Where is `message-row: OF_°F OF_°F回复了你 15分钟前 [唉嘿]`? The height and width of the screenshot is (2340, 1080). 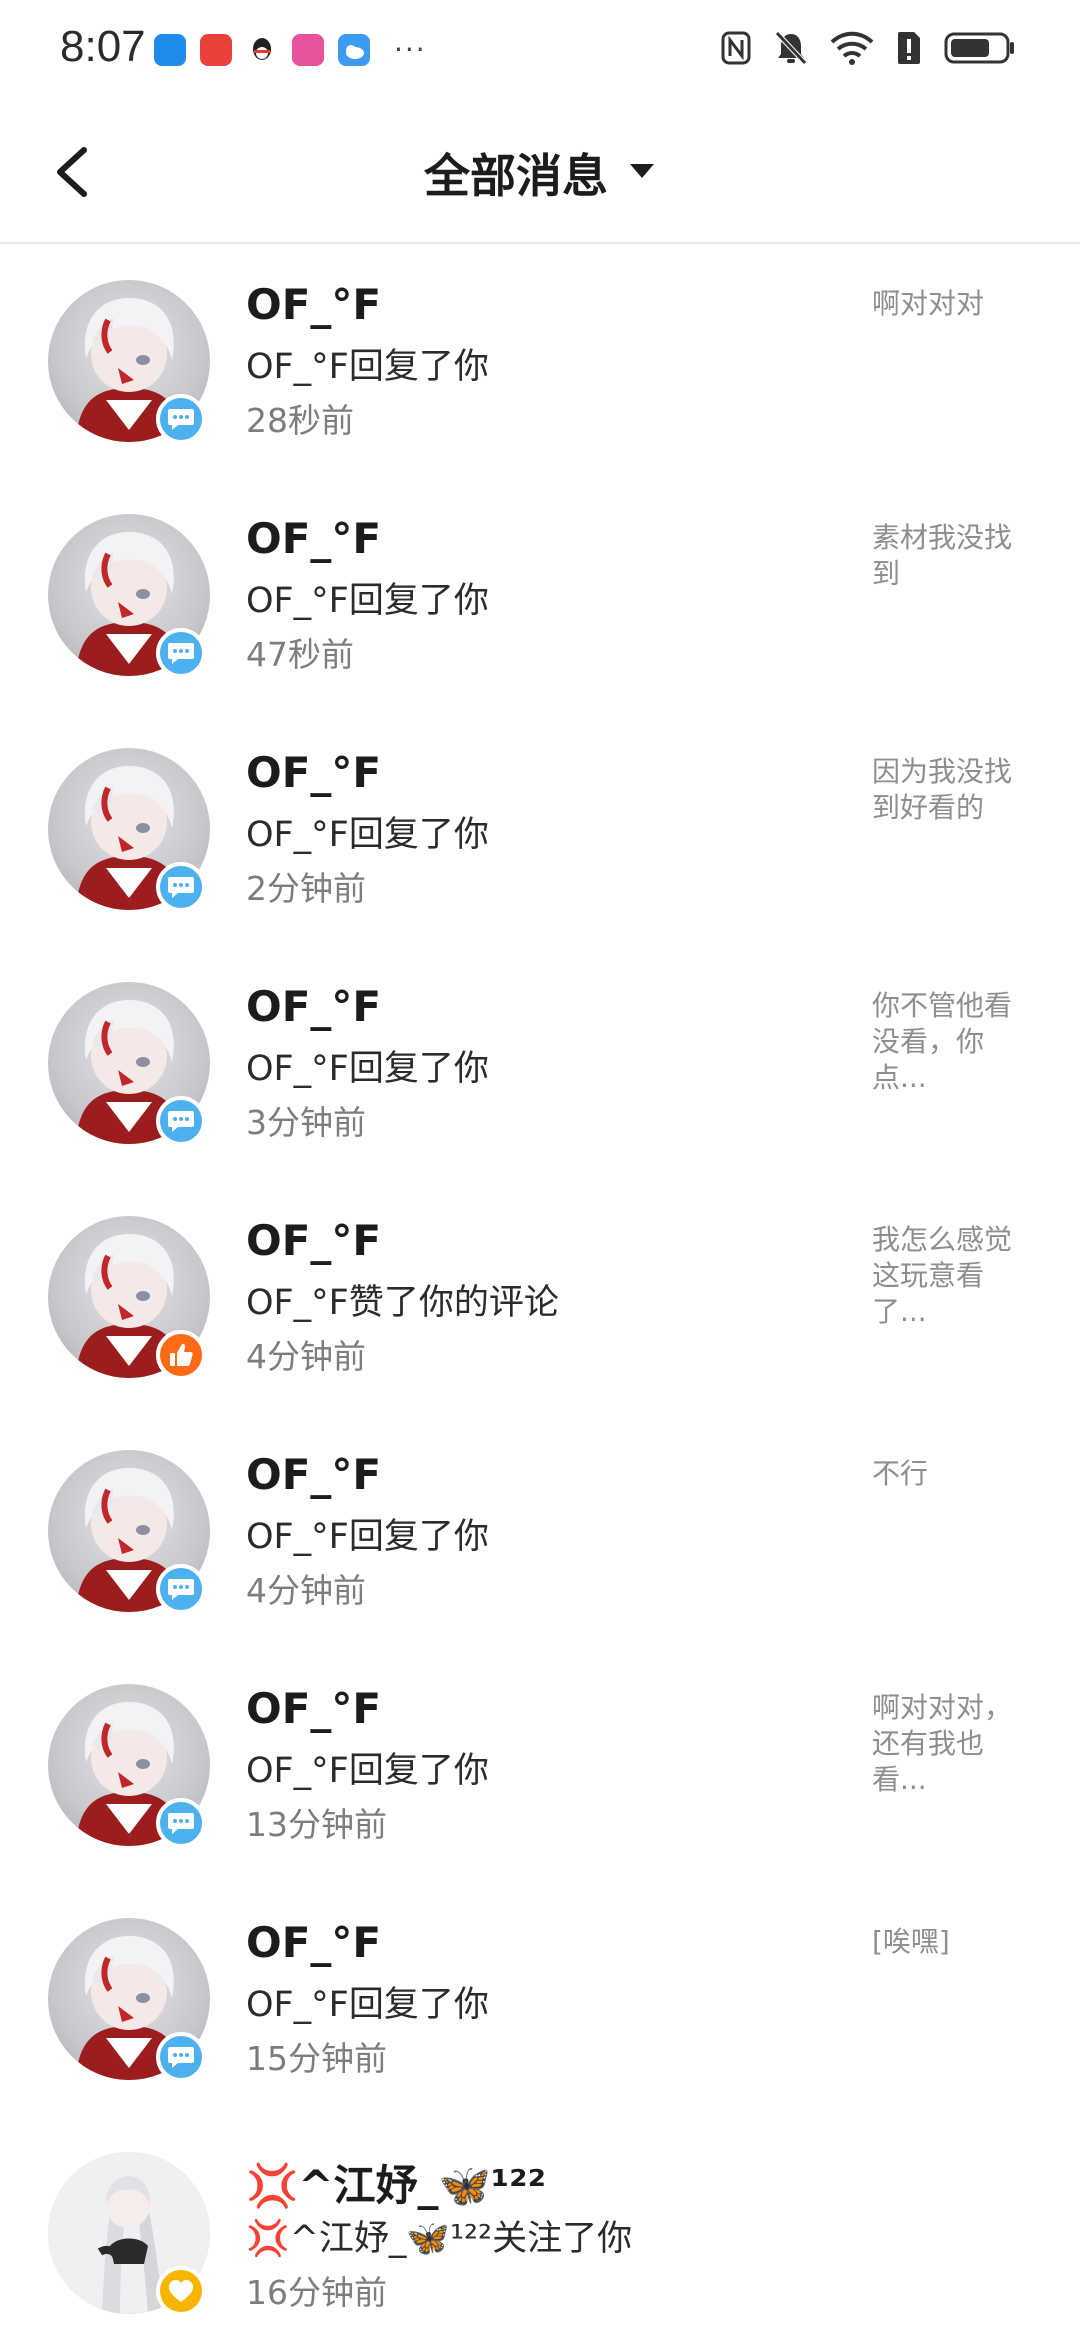
message-row: OF_°F OF_°F回复了你 15分钟前 [唉嘿] is located at coordinates (540, 2001).